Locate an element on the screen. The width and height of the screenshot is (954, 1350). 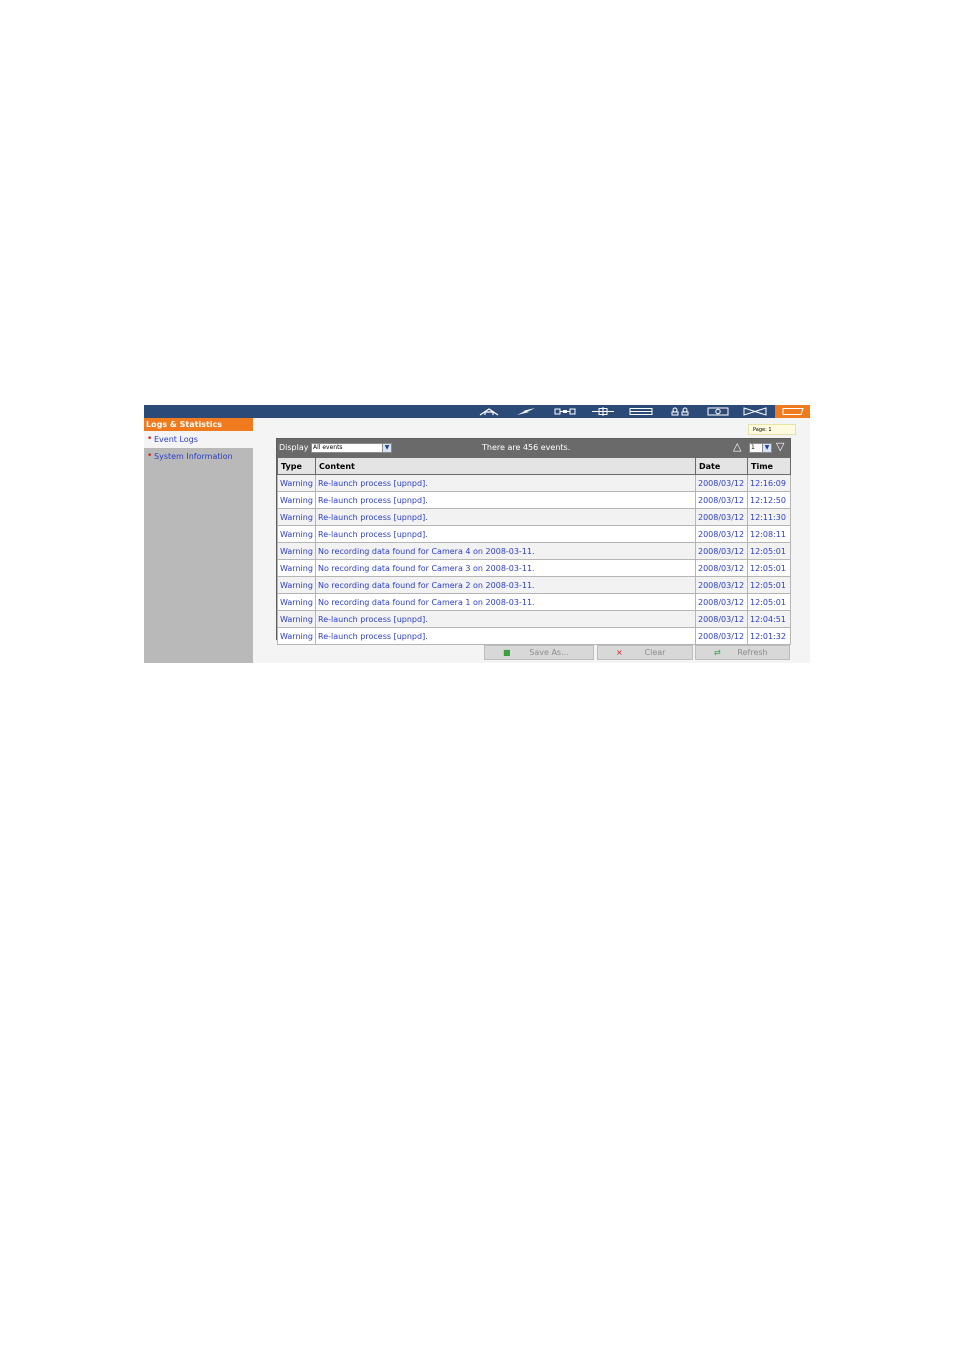
clear-label: Clear is located at coordinates (655, 652).